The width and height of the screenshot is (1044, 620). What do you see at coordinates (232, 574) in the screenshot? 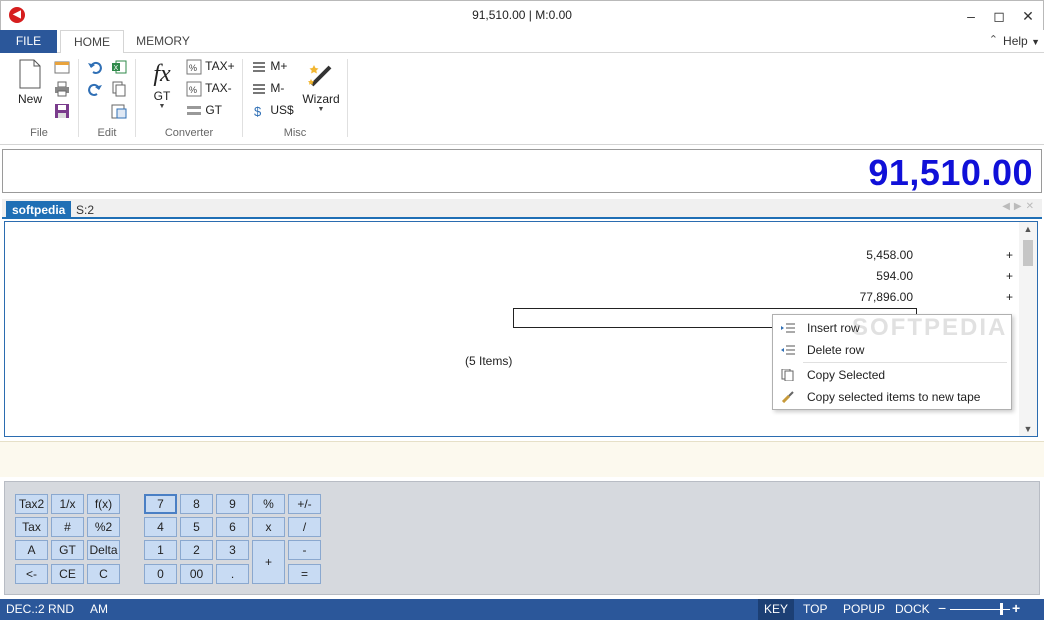
I see `key-decimal: .` at bounding box center [232, 574].